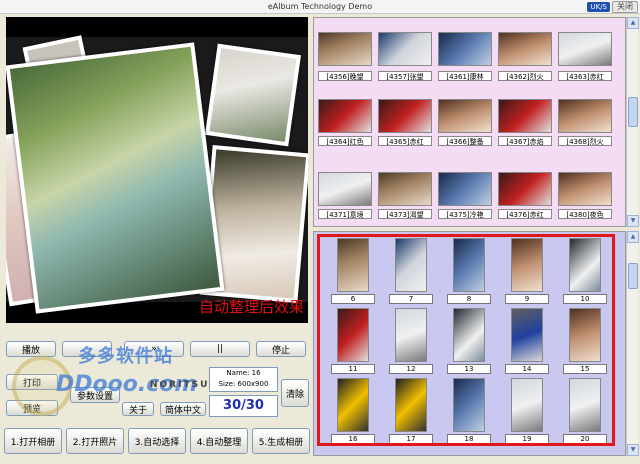 This screenshot has height=464, width=640. I want to click on step-open-album-button: 1.打开相册, so click(33, 441).